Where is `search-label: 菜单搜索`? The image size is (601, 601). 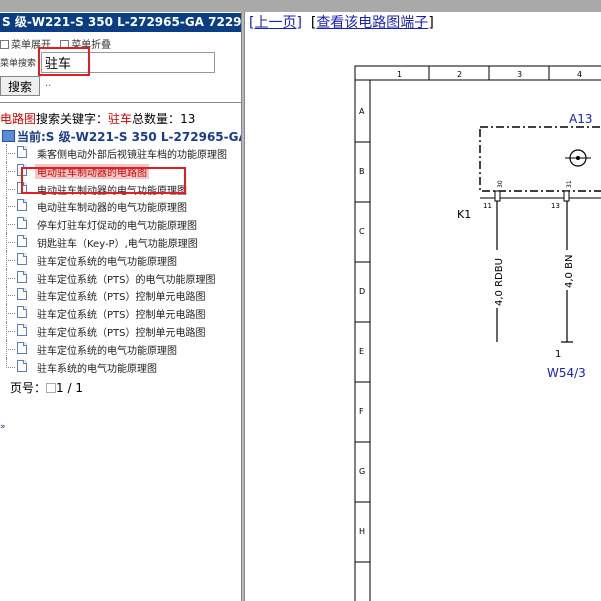
search-label: 菜单搜索 is located at coordinates (18, 64).